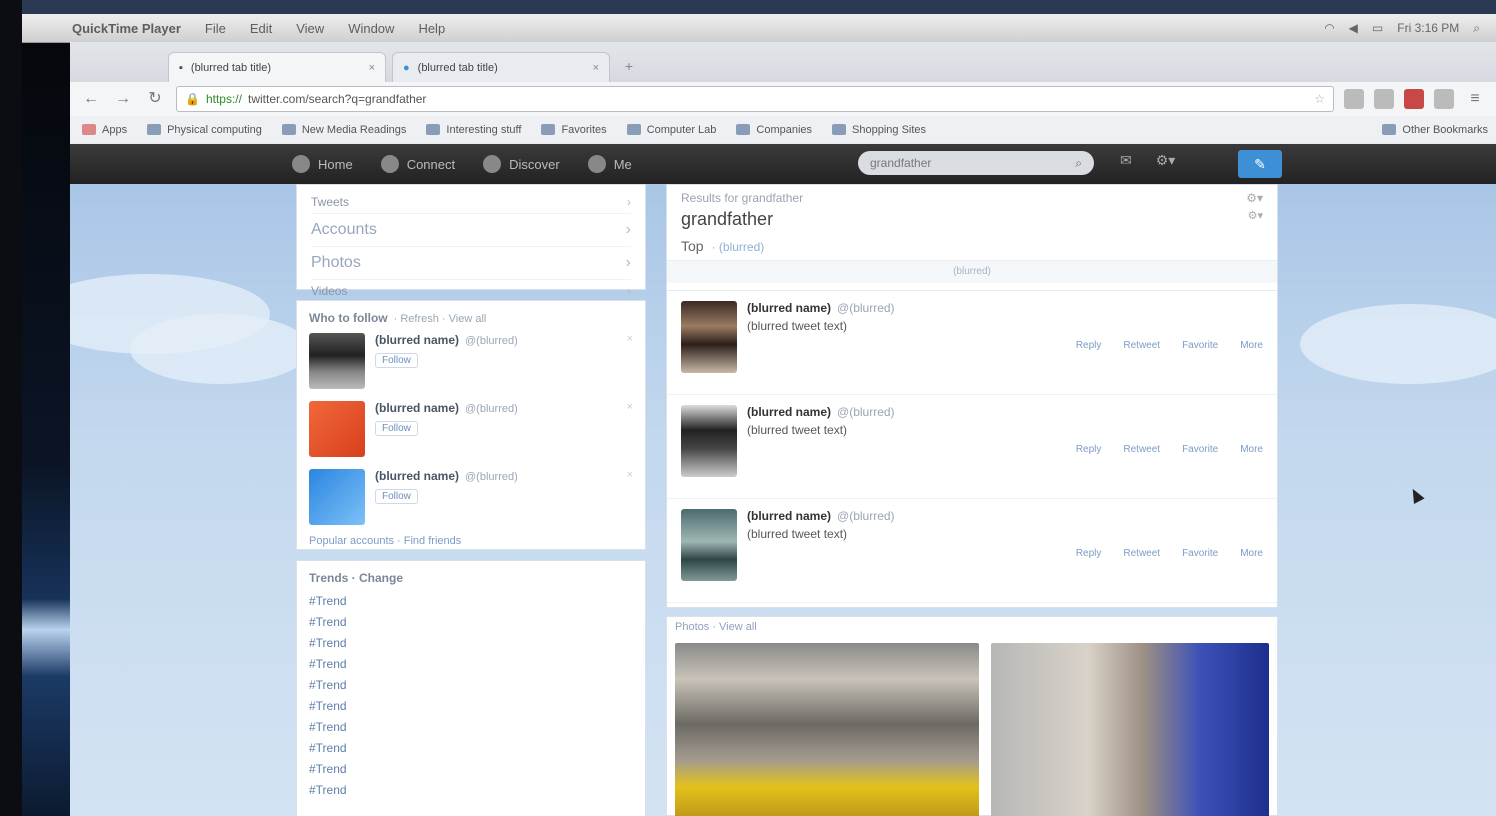 This screenshot has height=816, width=1496. What do you see at coordinates (104, 130) in the screenshot?
I see `bookmark-apps: Apps` at bounding box center [104, 130].